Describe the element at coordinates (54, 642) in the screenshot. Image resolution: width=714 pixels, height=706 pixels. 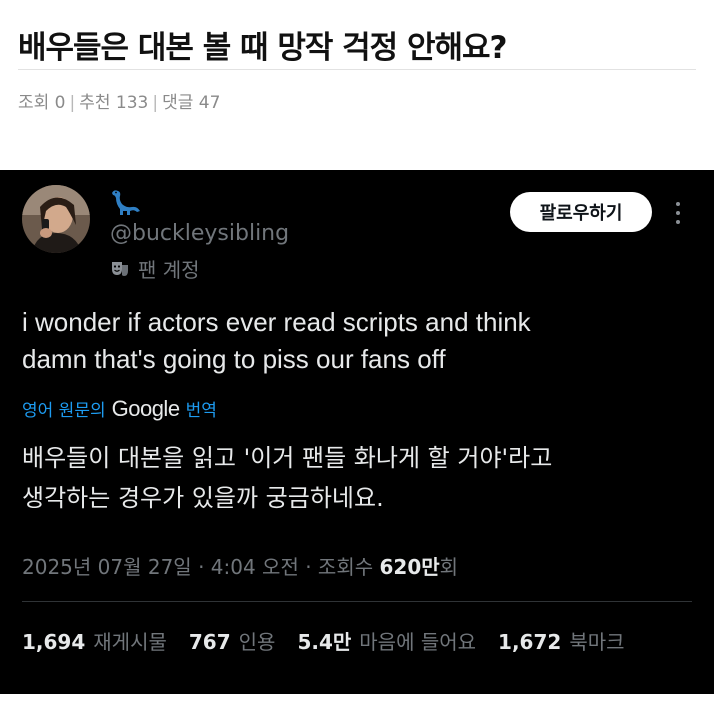
I see `retweets-count: 1,694` at that location.